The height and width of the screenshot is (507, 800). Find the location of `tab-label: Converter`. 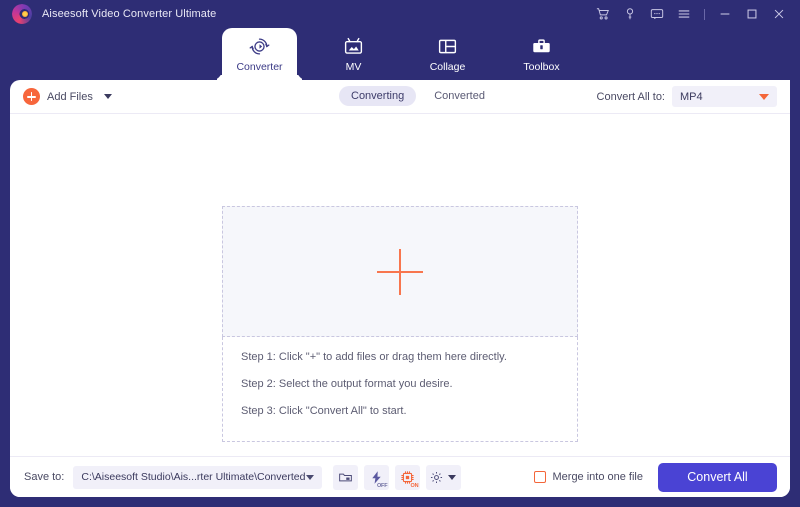

tab-label: Converter is located at coordinates (259, 66).